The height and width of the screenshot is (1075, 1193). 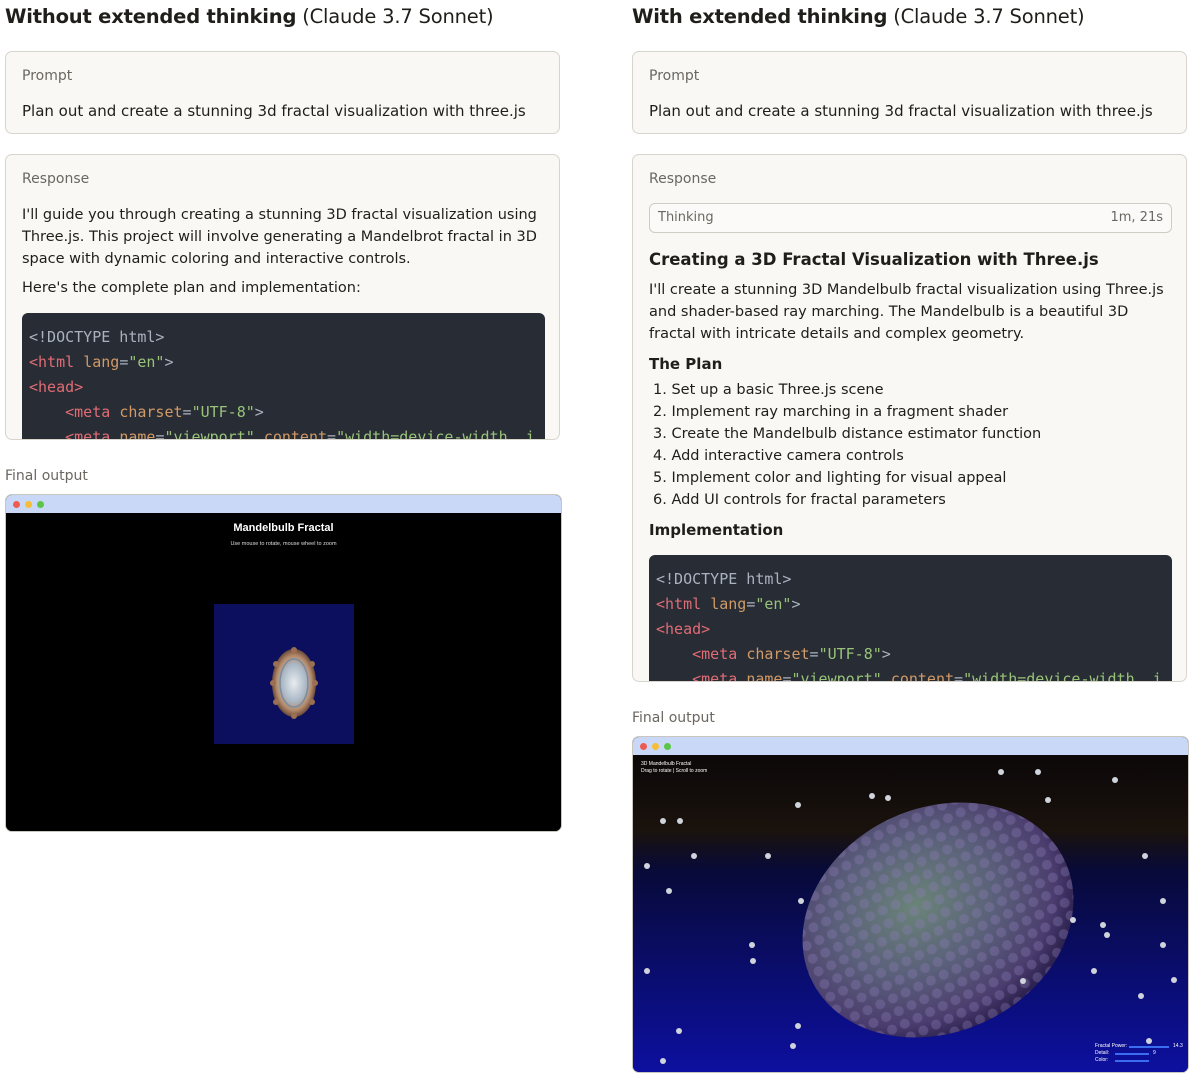 I want to click on thinking-time: 1m, 21s, so click(x=1136, y=217).